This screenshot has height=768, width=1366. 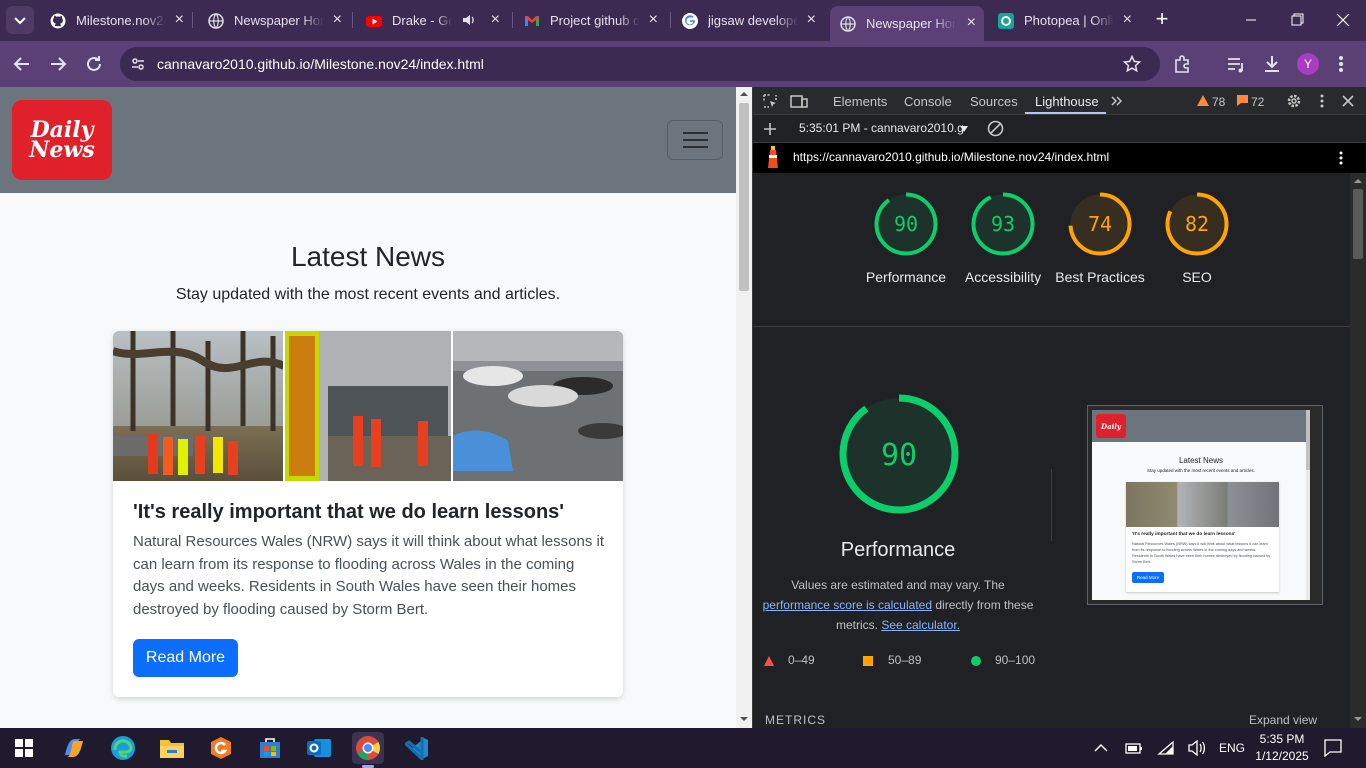 I want to click on restore-button, so click(x=1297, y=20).